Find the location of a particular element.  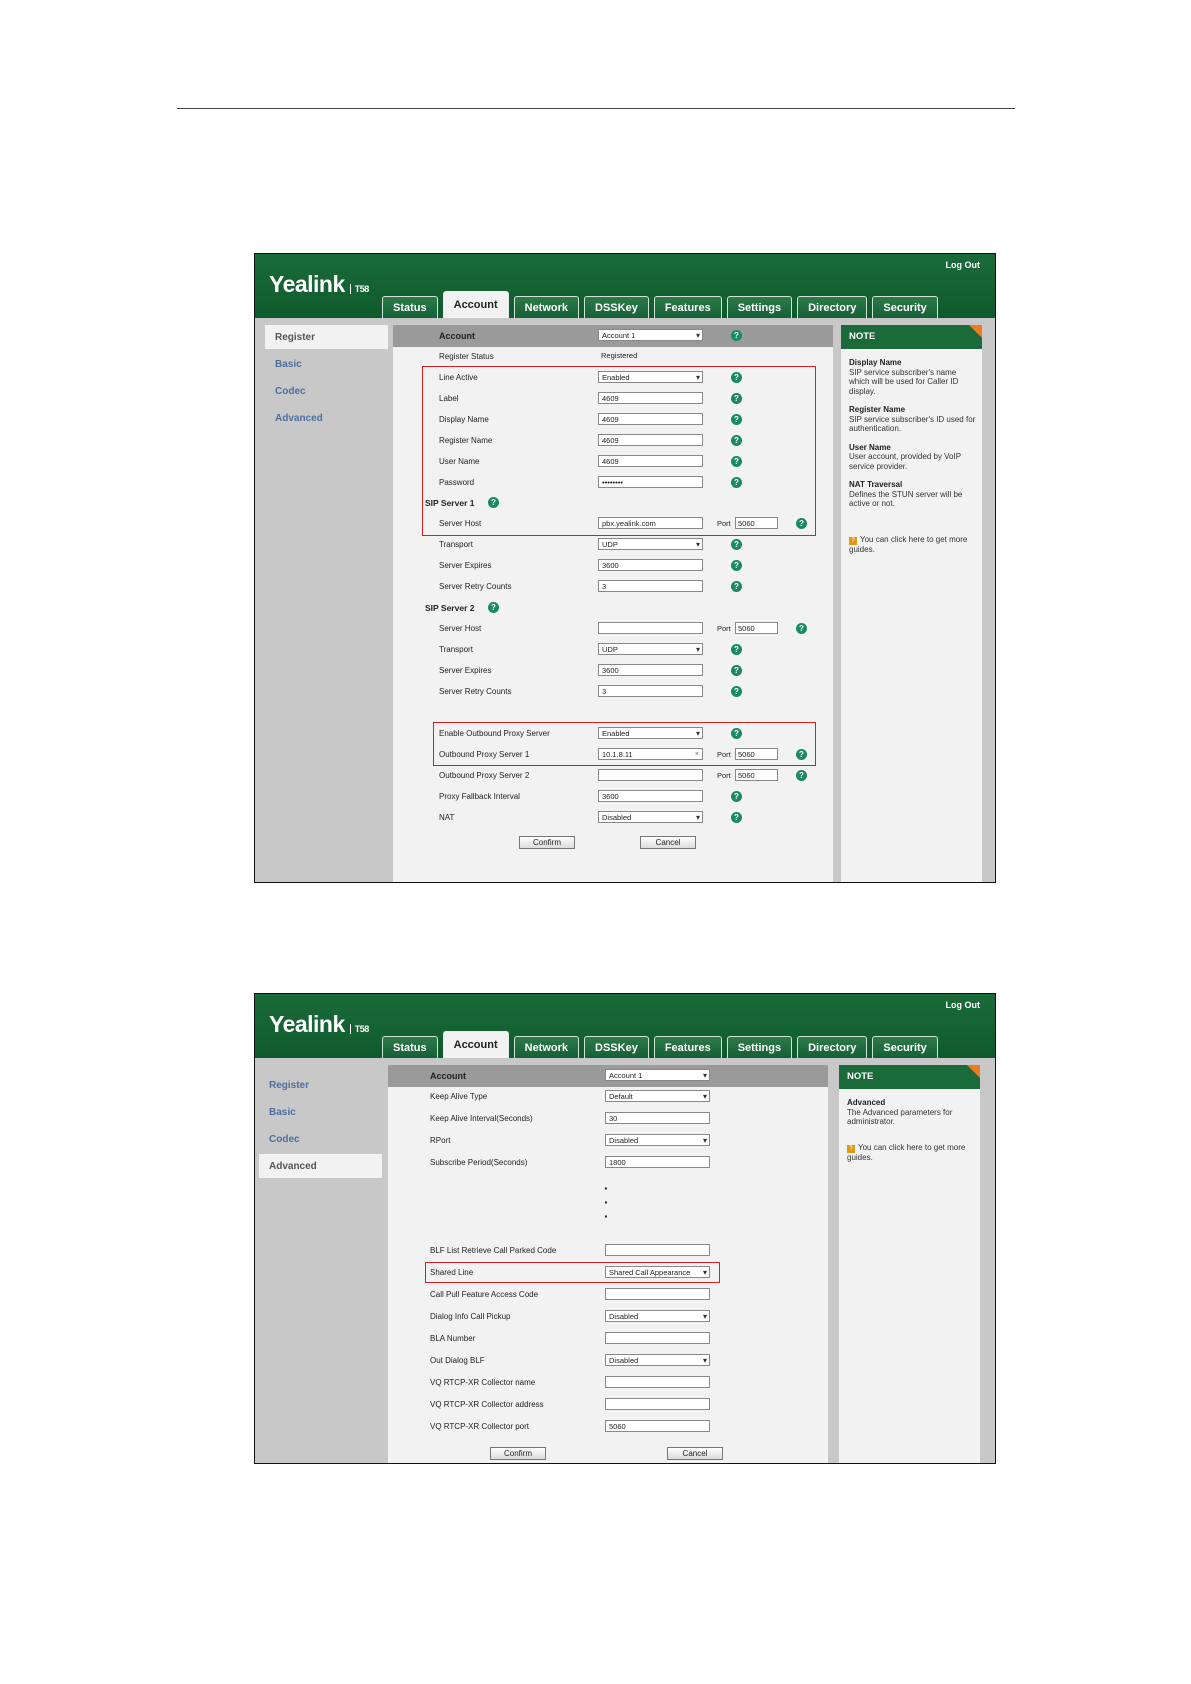

note-item-title: Advanced is located at coordinates (866, 1102).